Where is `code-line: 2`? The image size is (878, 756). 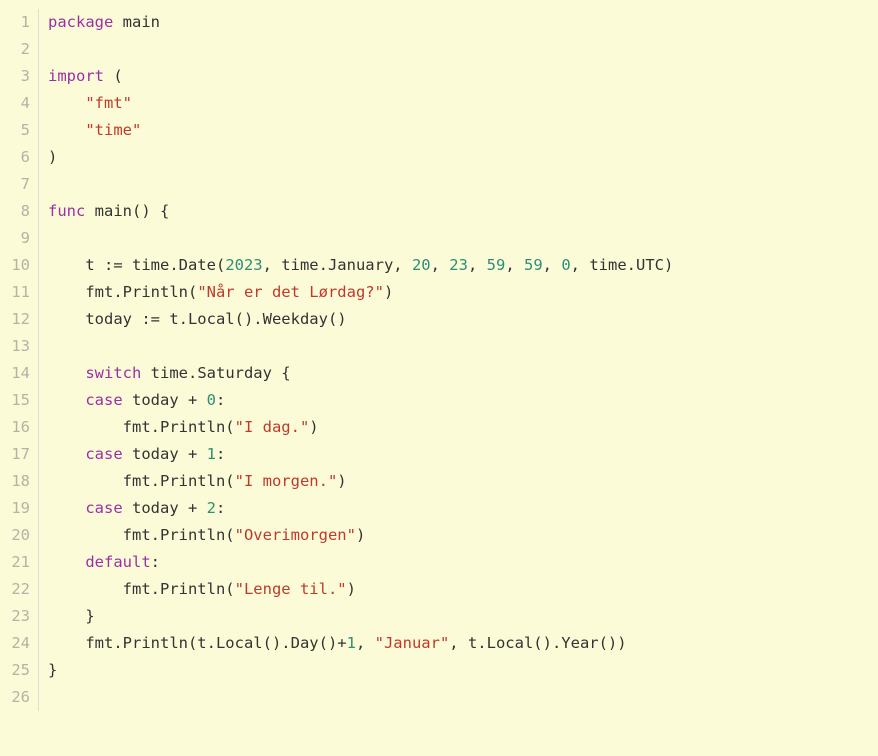
code-line: 2 is located at coordinates (439, 49).